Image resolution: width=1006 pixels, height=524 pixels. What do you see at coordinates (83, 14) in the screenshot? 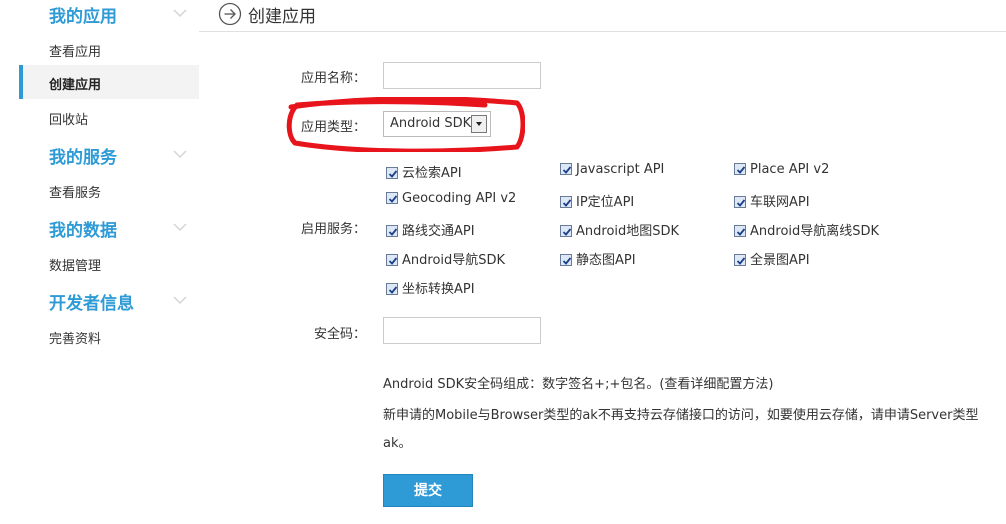
I see `sidebar-section-my-apps: 我的应用` at bounding box center [83, 14].